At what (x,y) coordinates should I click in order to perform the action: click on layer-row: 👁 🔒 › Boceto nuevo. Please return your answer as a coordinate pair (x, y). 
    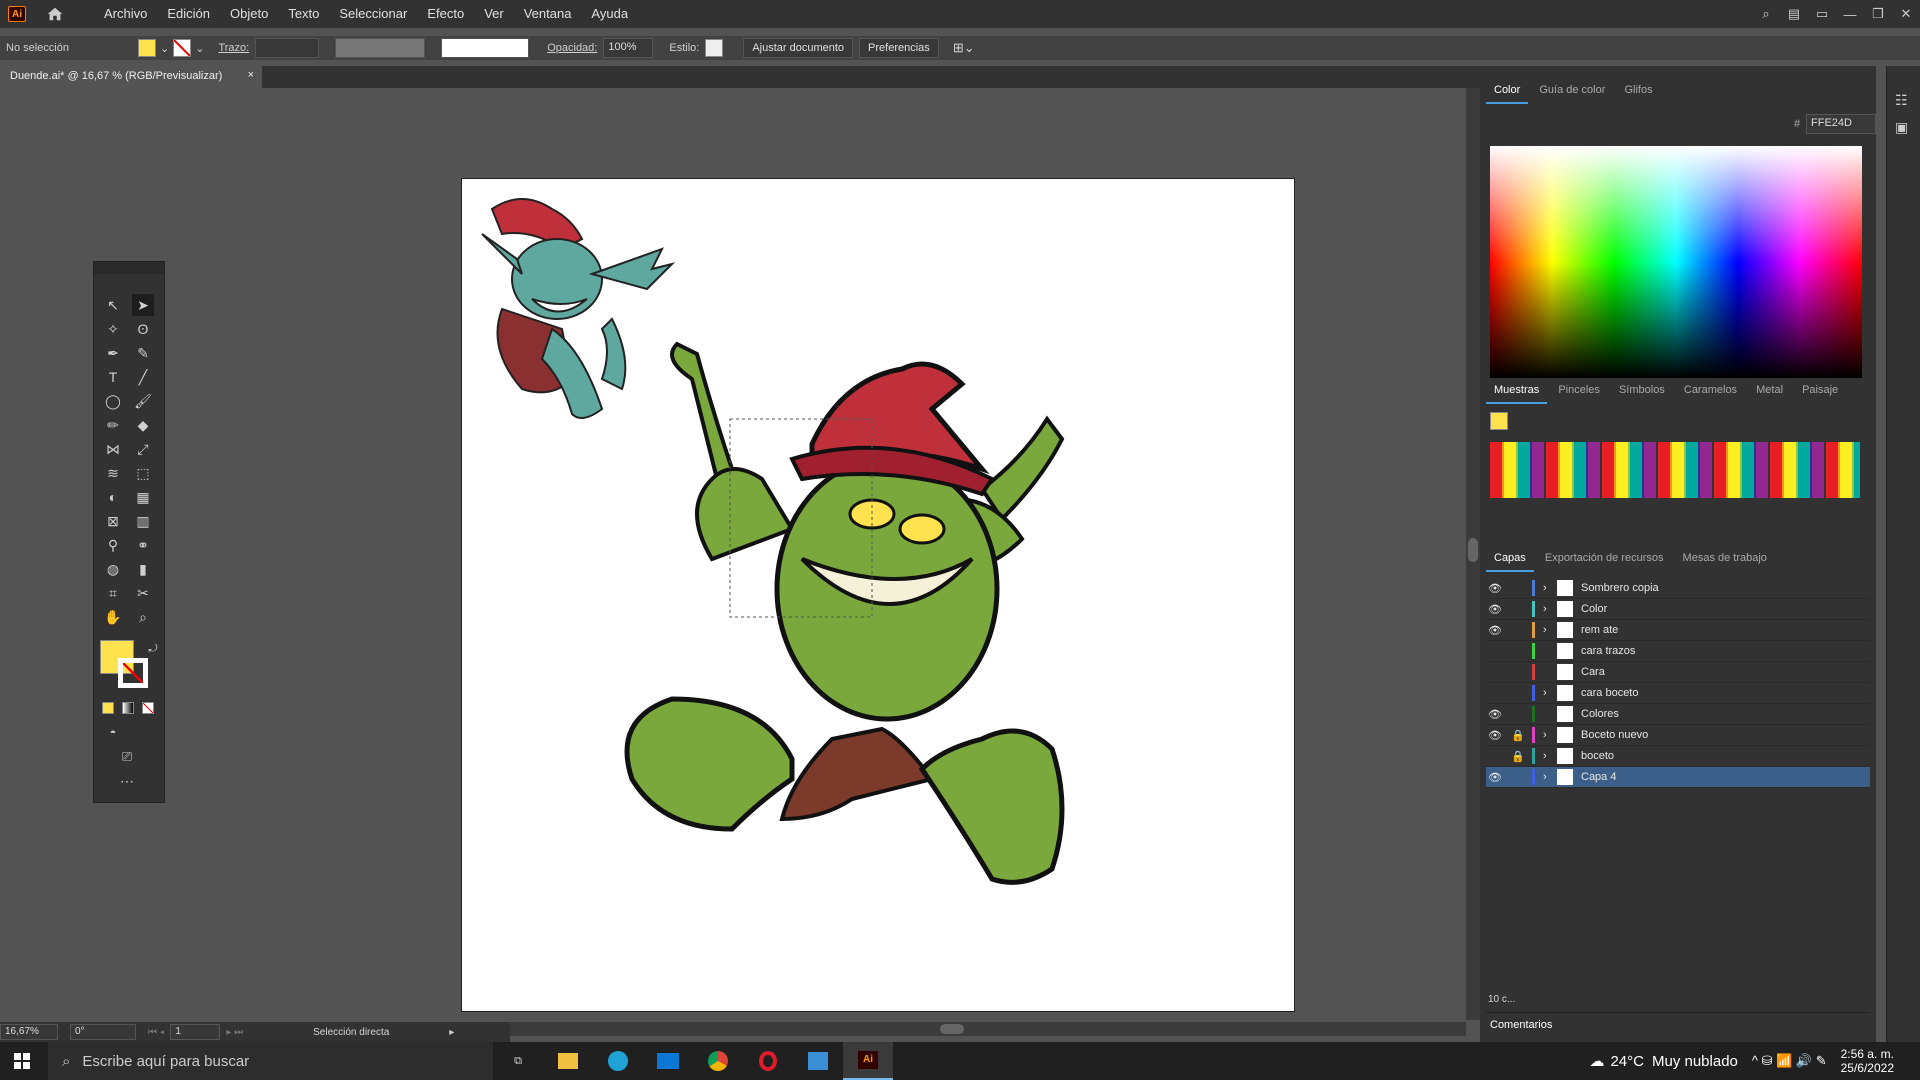
    Looking at the image, I should click on (1678, 735).